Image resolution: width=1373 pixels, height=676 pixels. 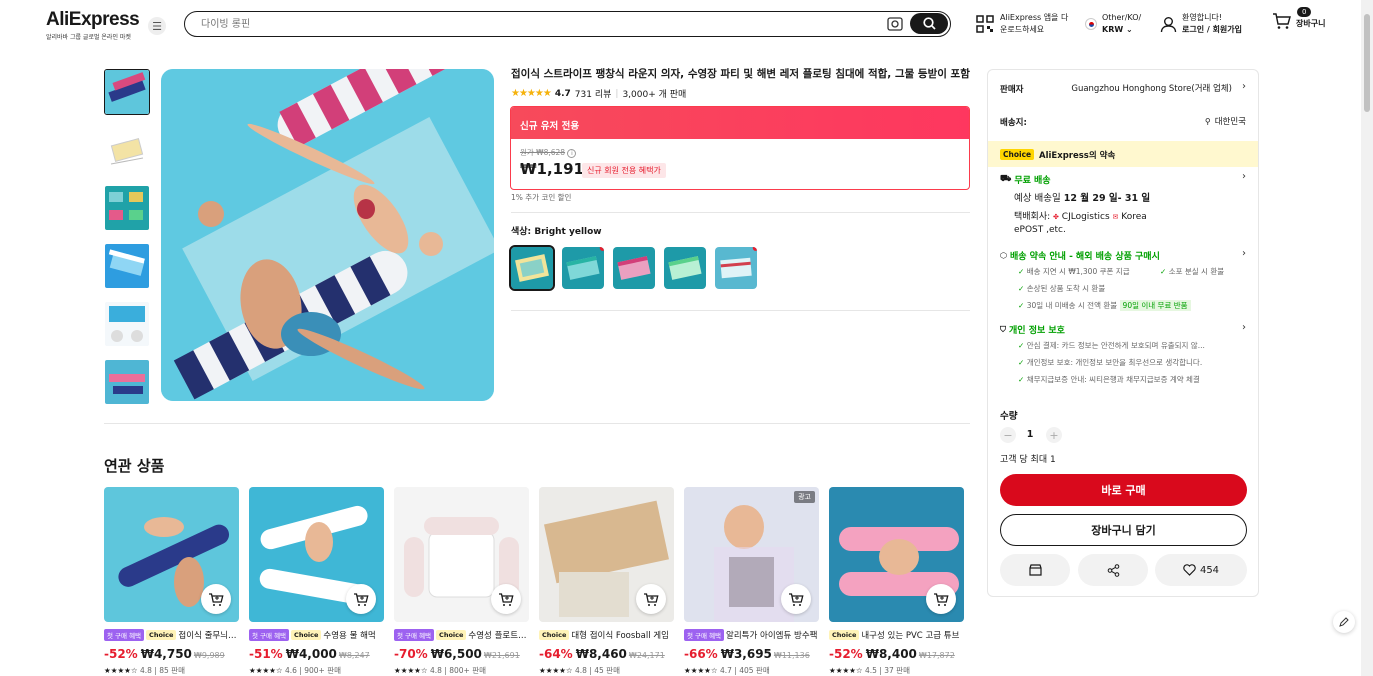 I want to click on quantity-decrease-button: −, so click(x=1008, y=435).